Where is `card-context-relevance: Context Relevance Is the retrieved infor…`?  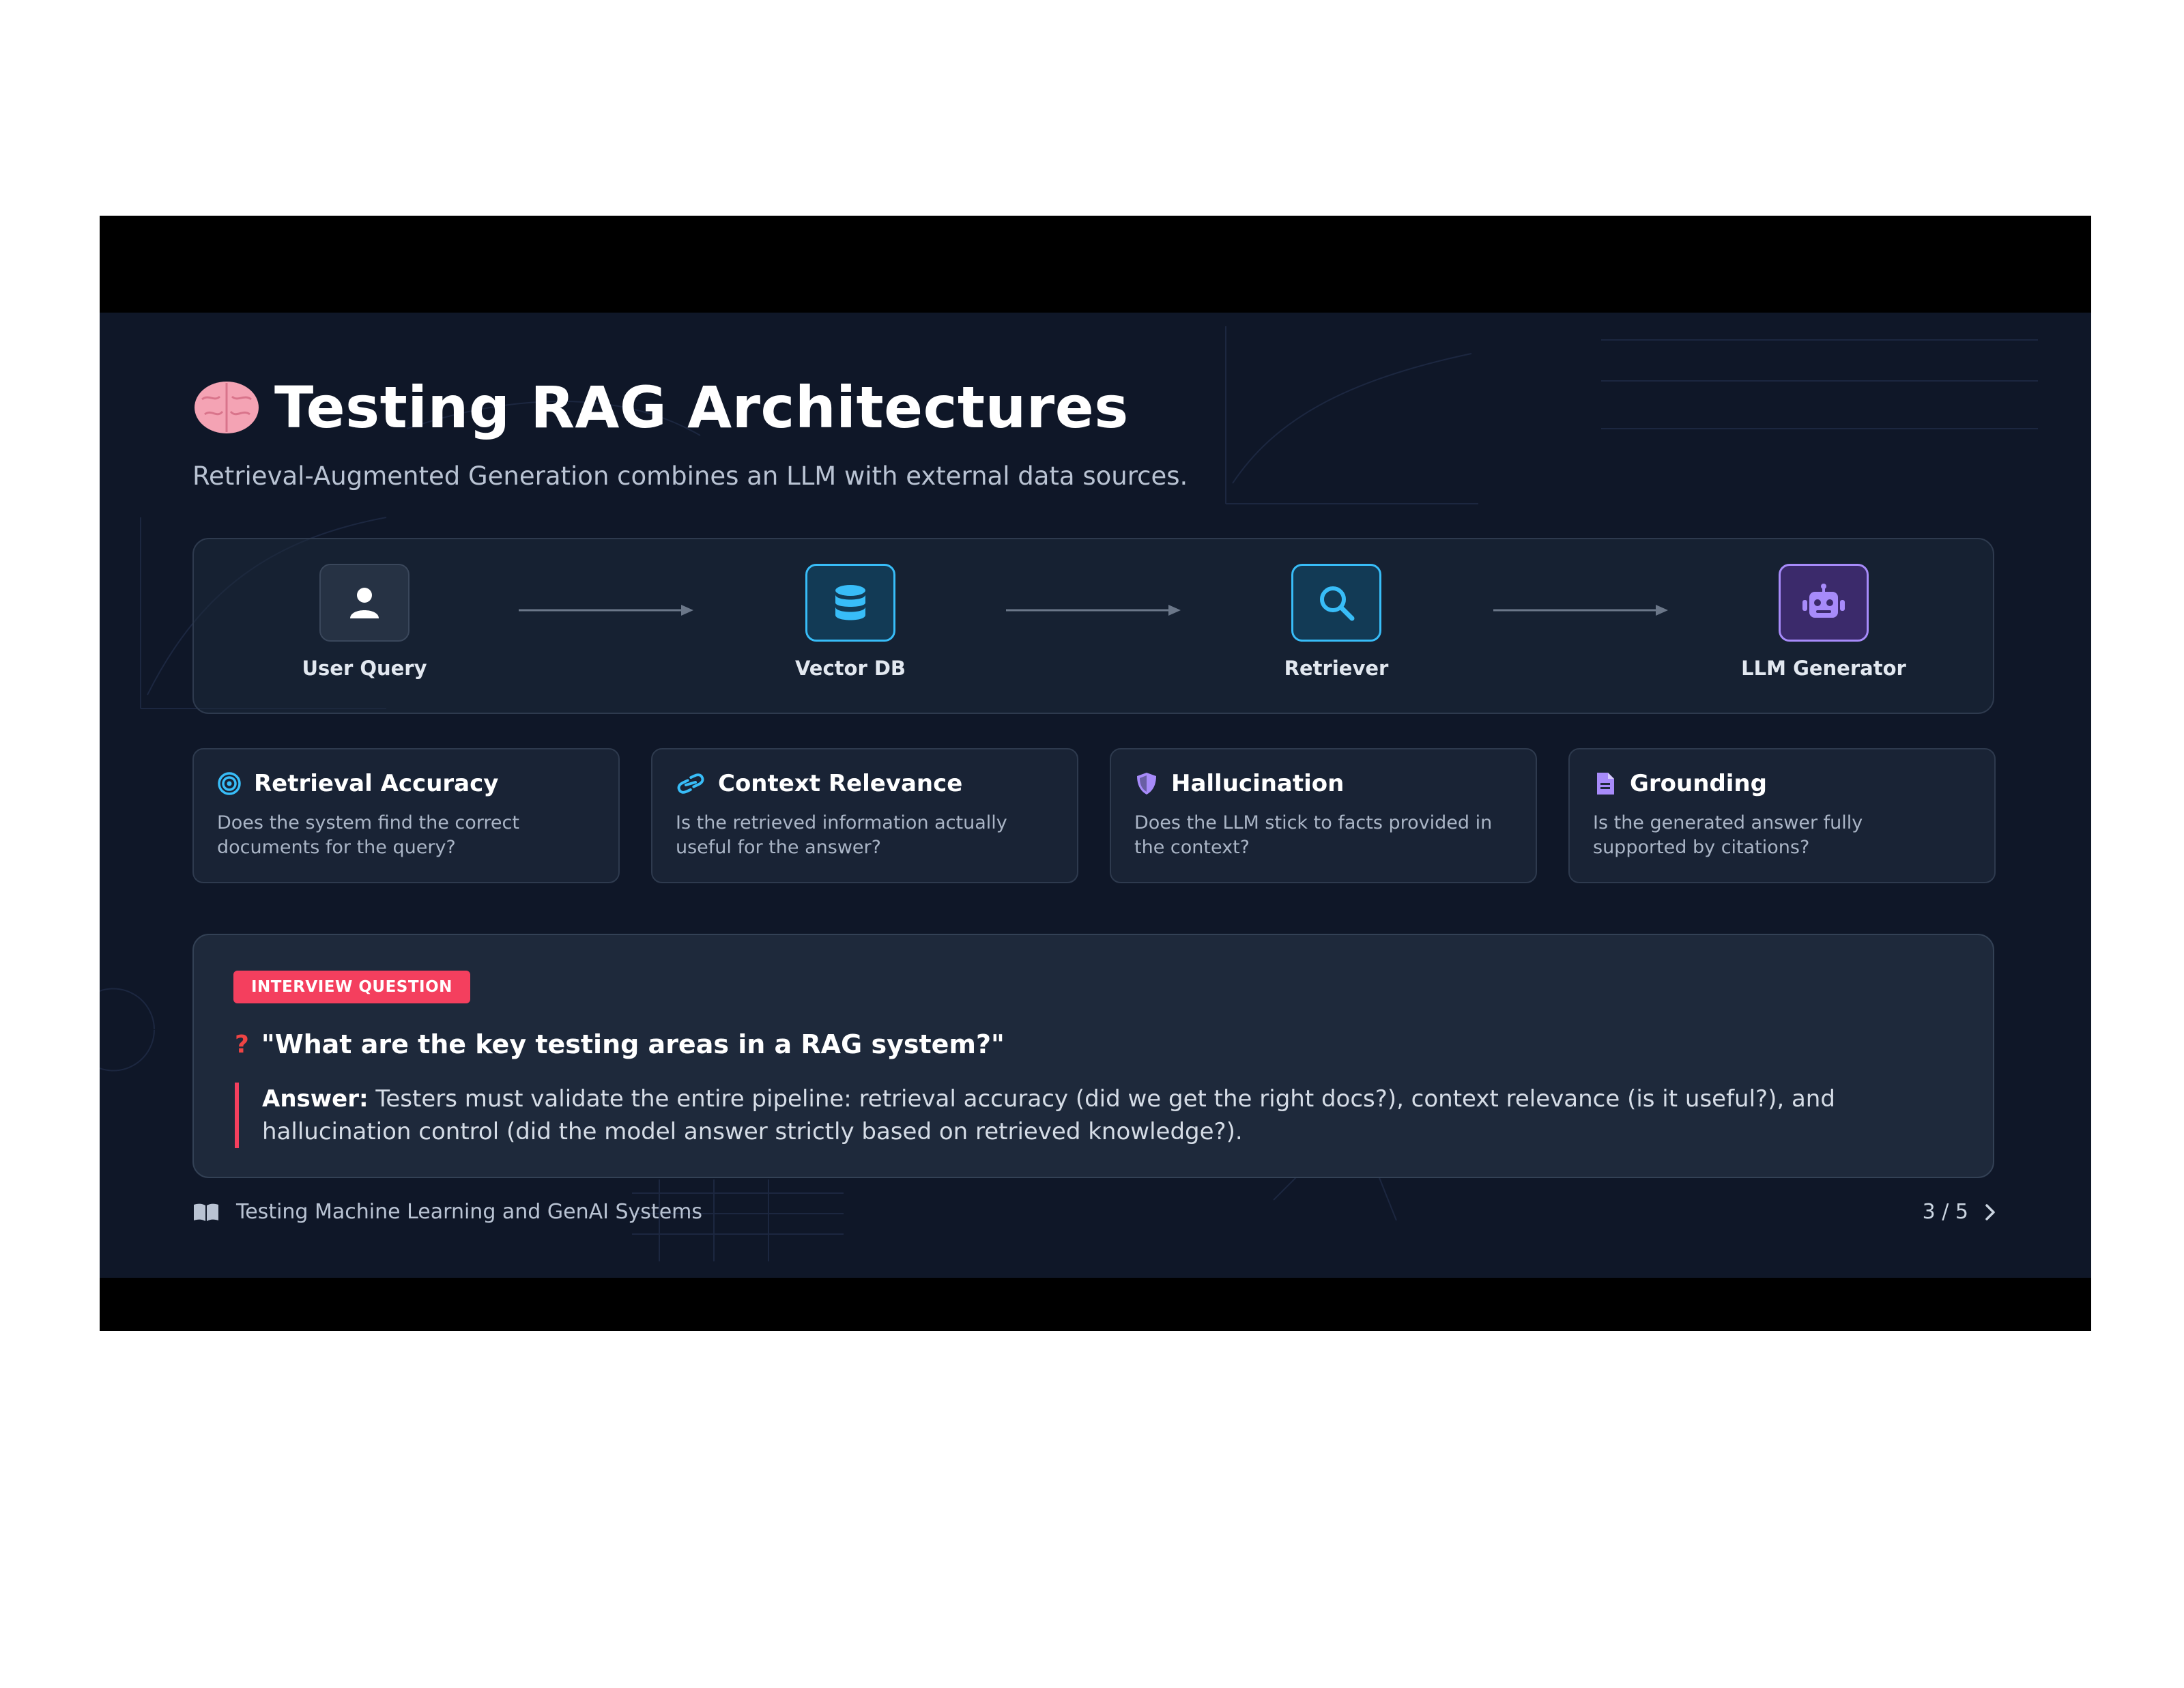
card-context-relevance: Context Relevance Is the retrieved infor… is located at coordinates (864, 815).